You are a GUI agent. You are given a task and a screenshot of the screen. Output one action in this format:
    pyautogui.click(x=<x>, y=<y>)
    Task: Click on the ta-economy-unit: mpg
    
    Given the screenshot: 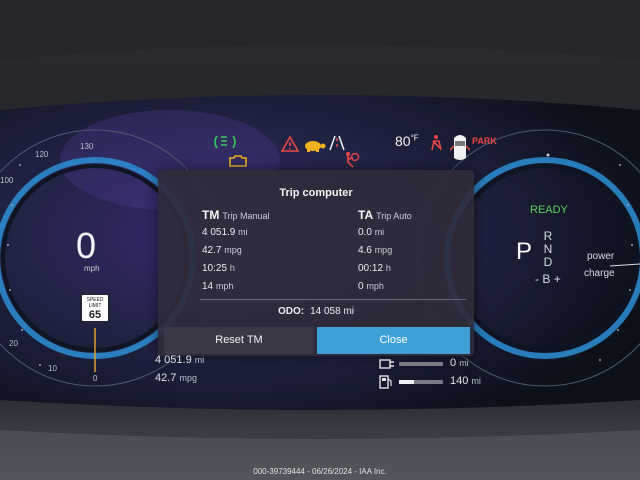 What is the action you would take?
    pyautogui.click(x=383, y=250)
    